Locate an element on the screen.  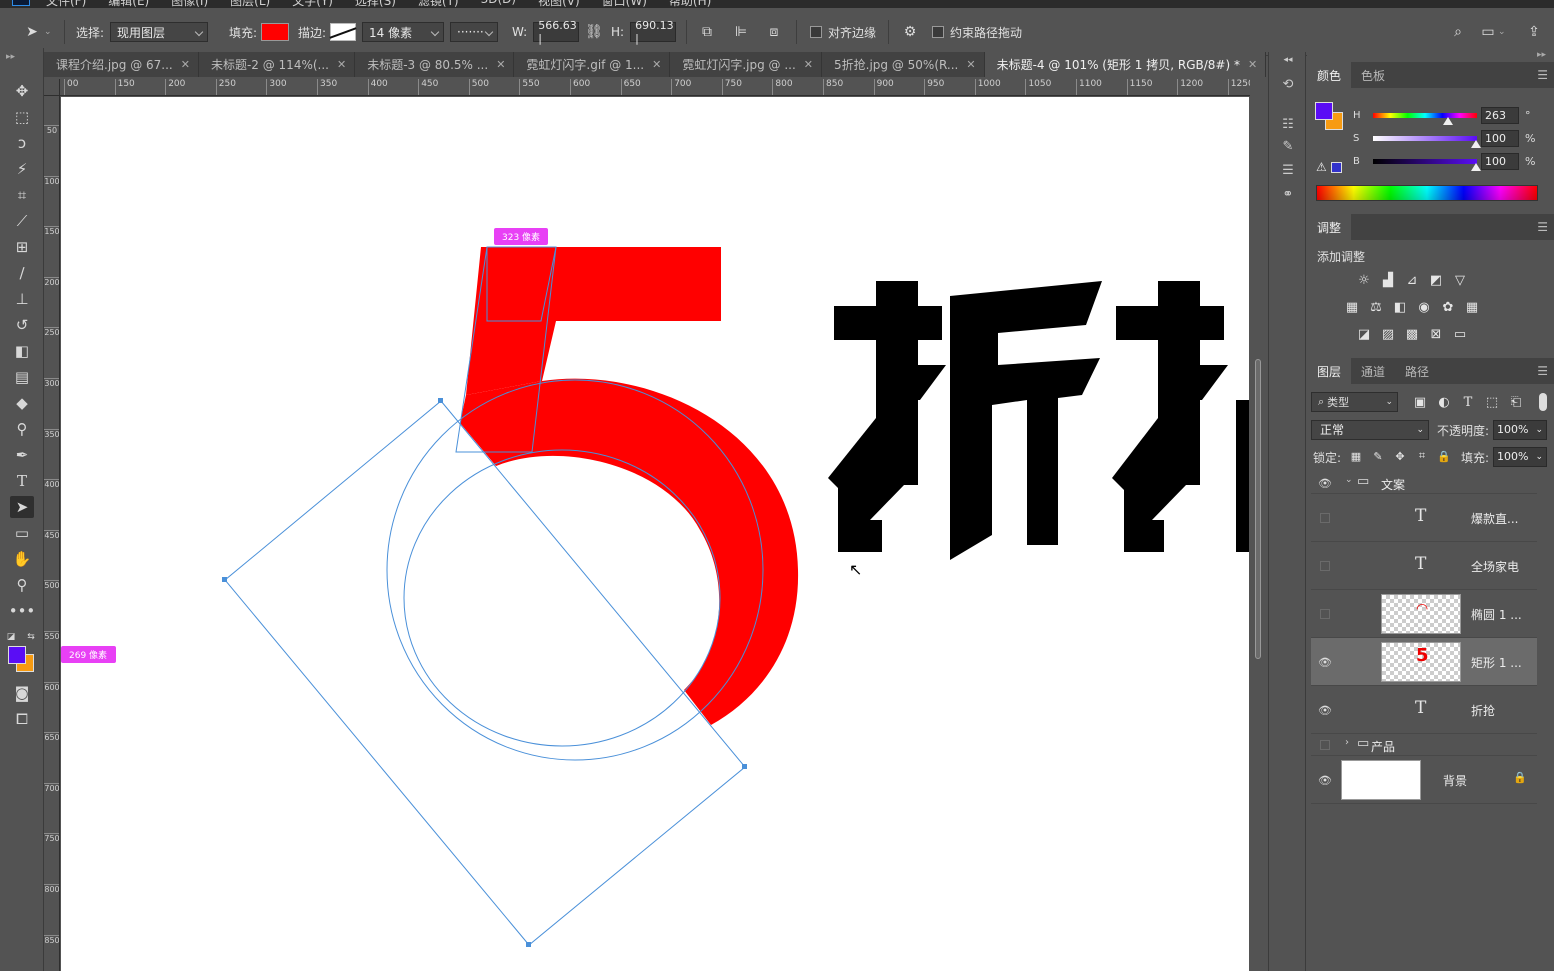
hand-tool-icon: ✋ is located at coordinates (22, 559).